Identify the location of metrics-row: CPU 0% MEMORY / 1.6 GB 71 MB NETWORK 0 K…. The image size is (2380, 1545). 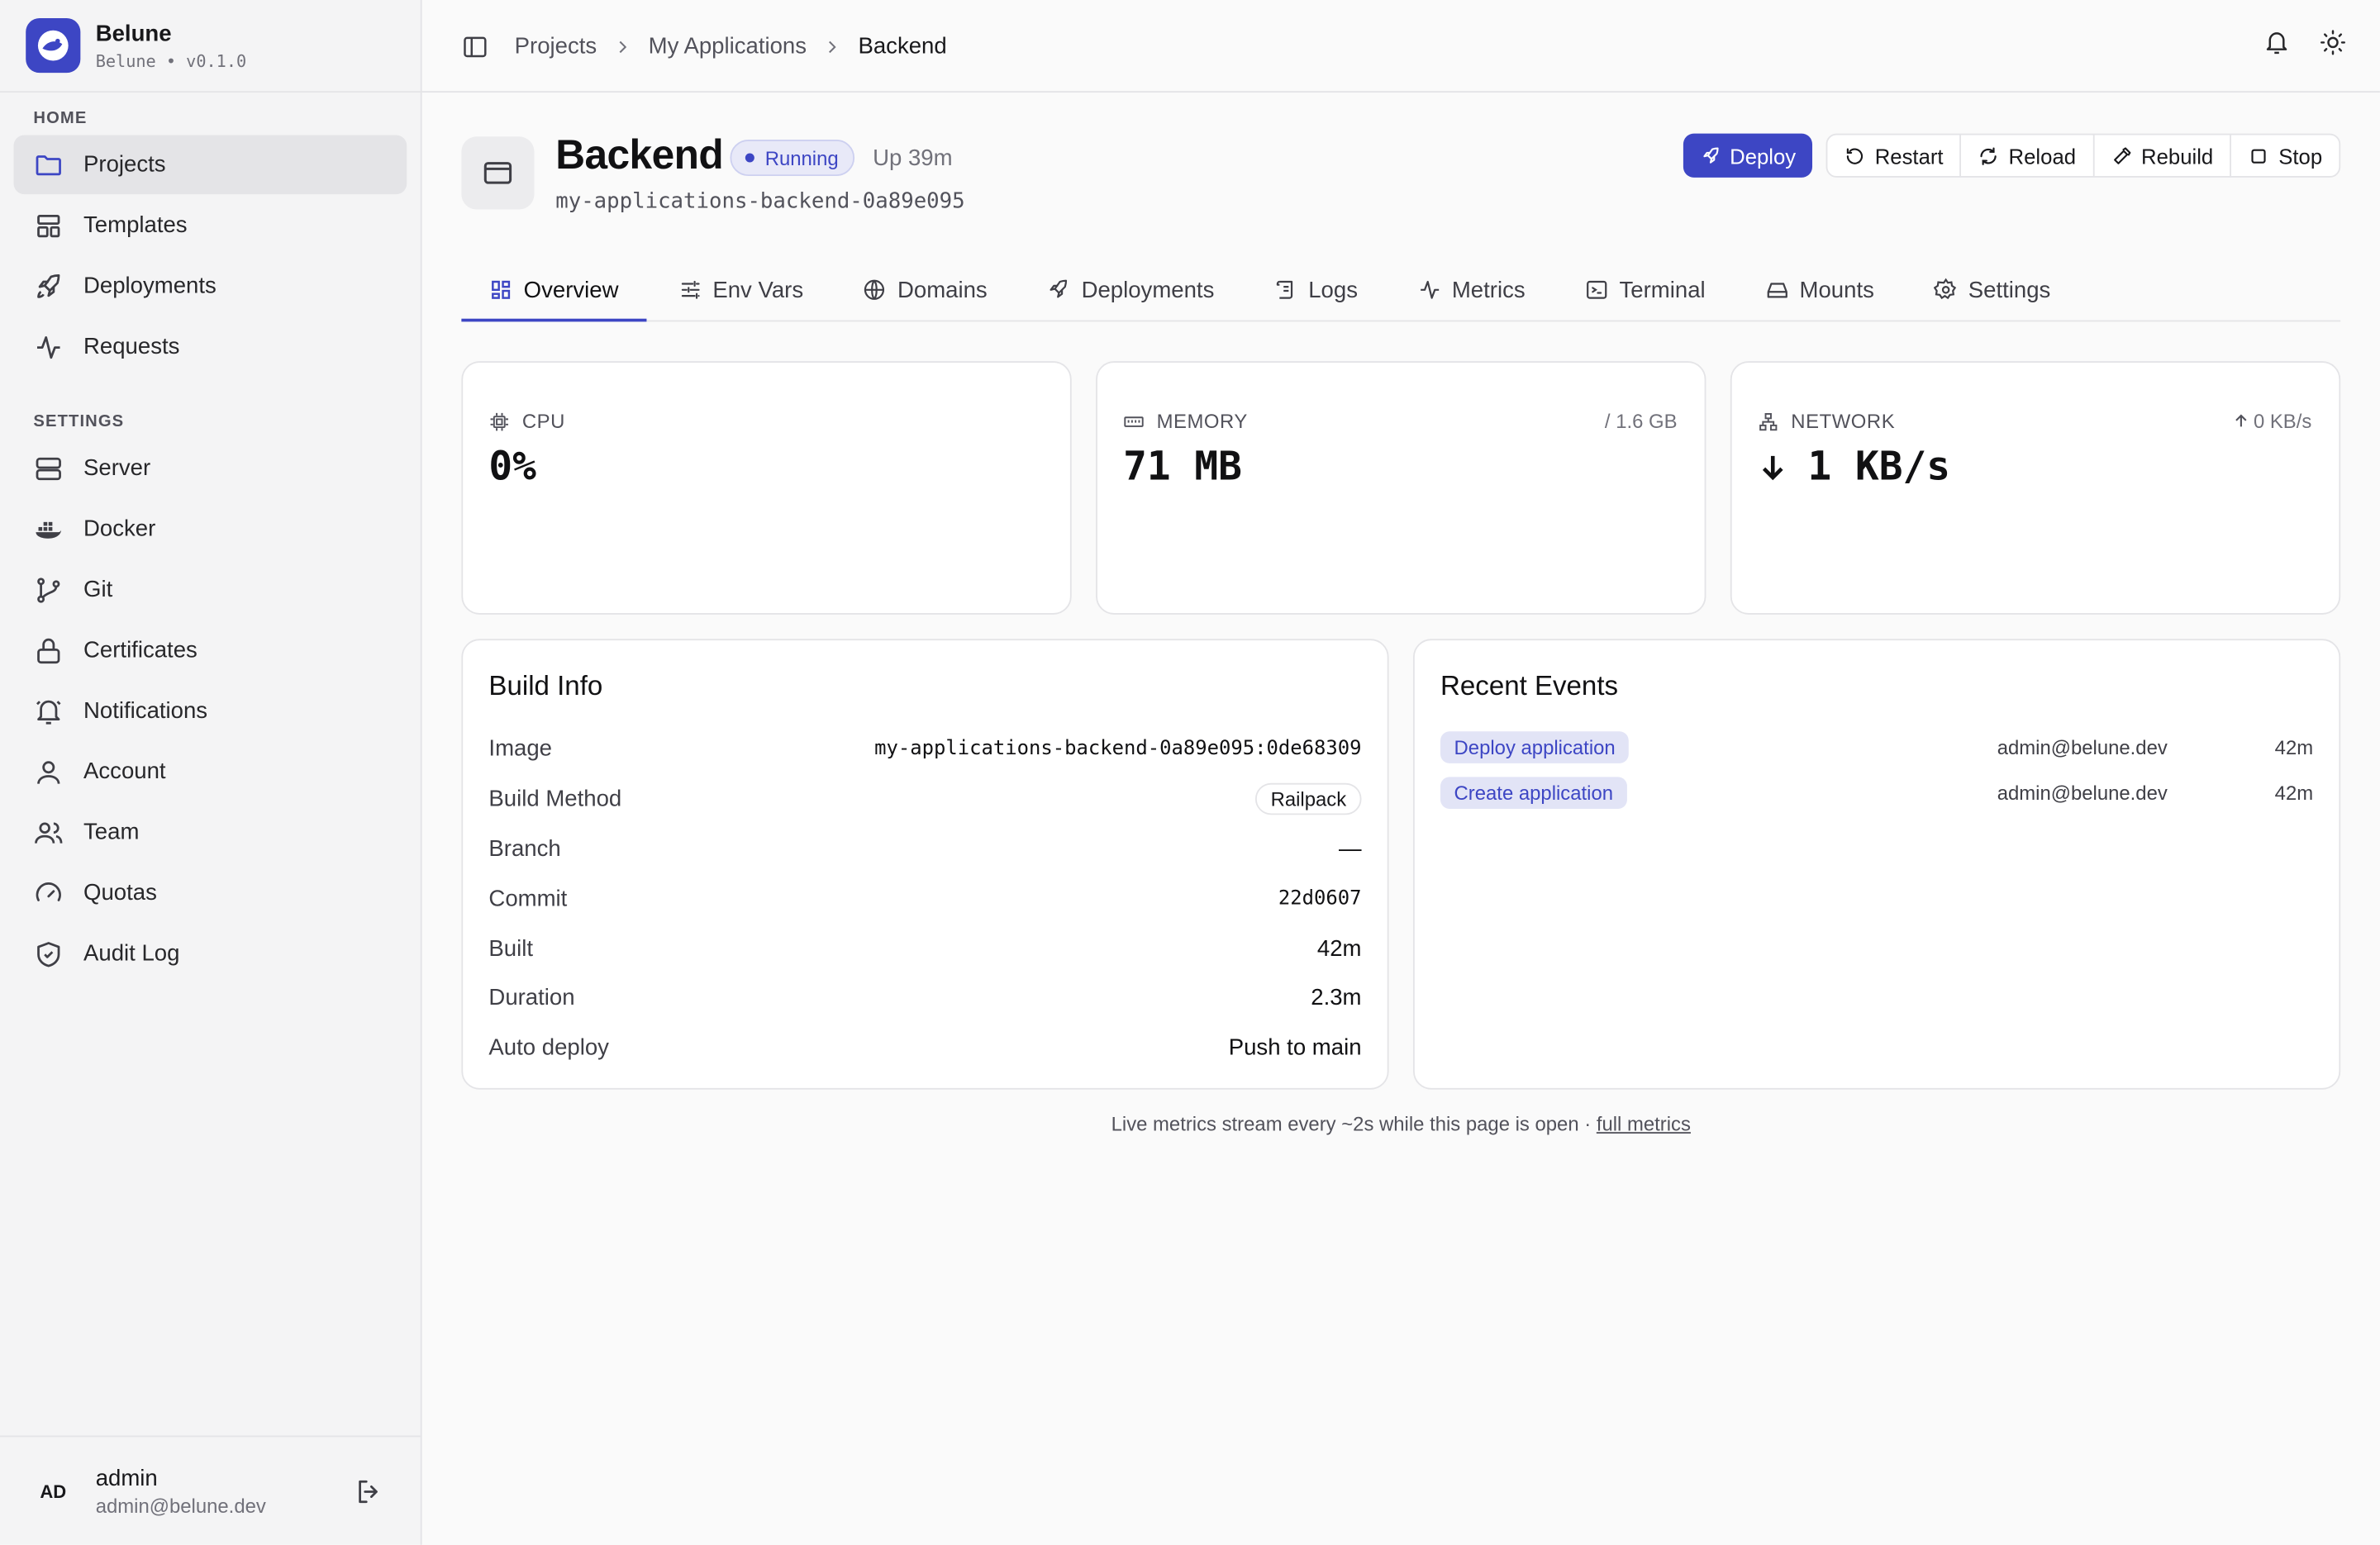
(1401, 488).